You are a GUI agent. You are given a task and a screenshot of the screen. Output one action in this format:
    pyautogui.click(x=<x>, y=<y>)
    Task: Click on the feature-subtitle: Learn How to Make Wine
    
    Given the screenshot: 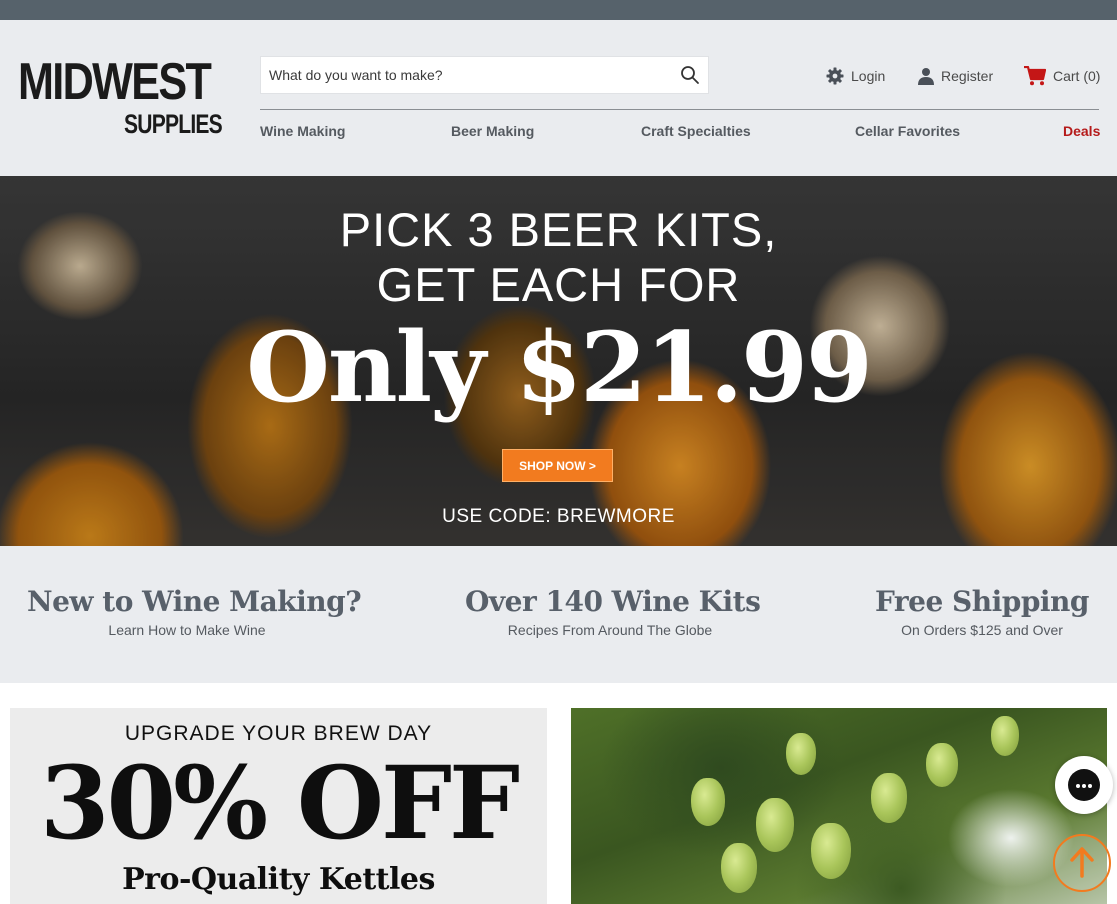 What is the action you would take?
    pyautogui.click(x=187, y=630)
    